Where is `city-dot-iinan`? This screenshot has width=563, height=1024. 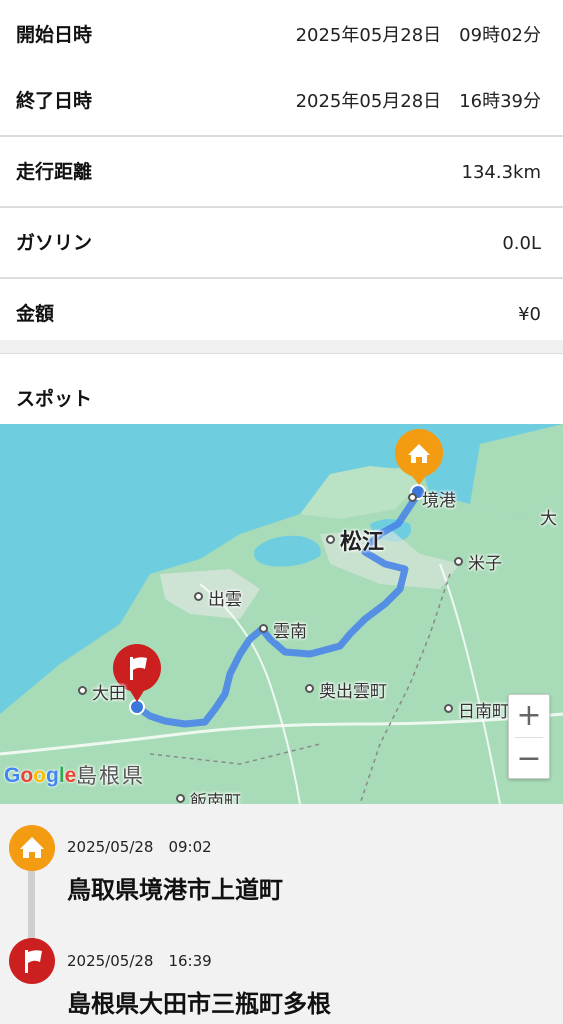
city-dot-iinan is located at coordinates (180, 798).